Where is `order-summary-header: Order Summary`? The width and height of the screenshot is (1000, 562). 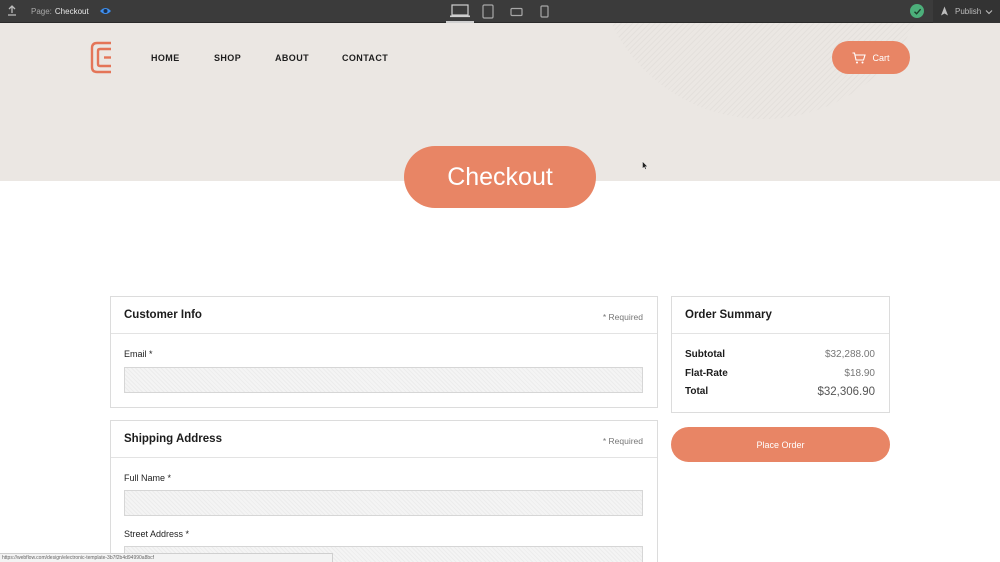 order-summary-header: Order Summary is located at coordinates (780, 315).